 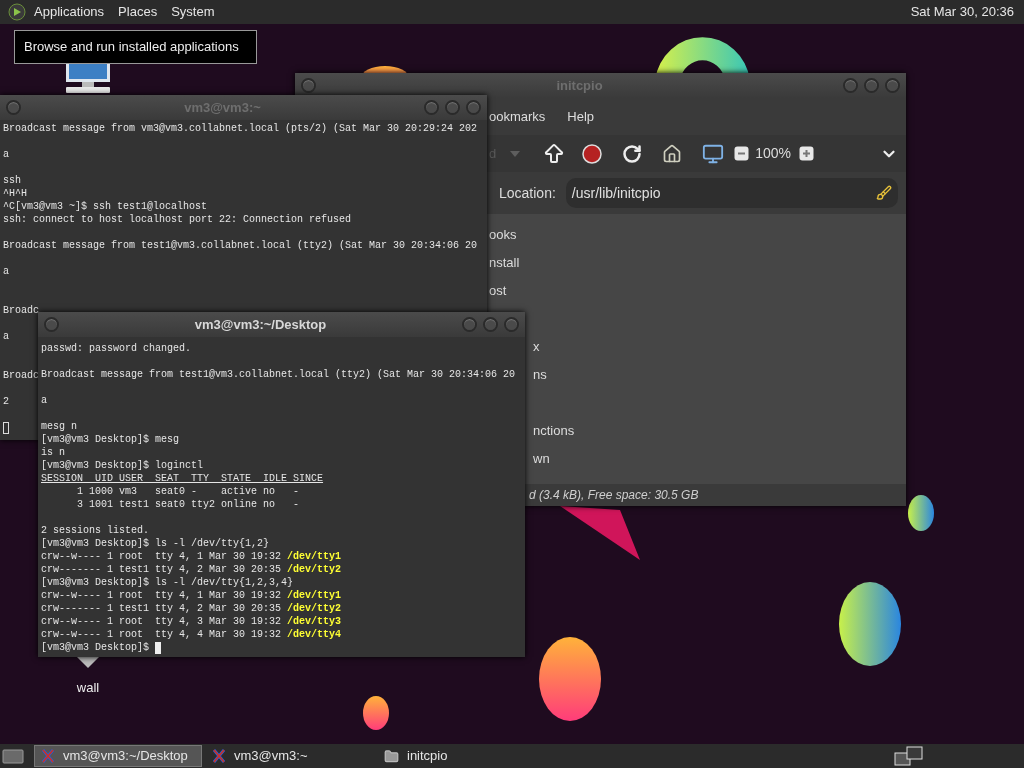 What do you see at coordinates (193, 12) in the screenshot?
I see `panel-menu: System` at bounding box center [193, 12].